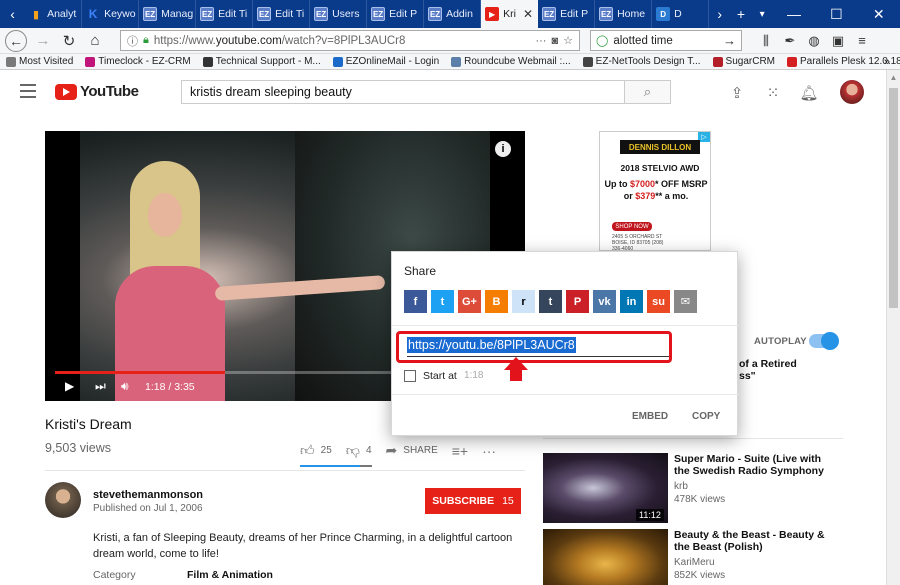 The image size is (900, 585). Describe the element at coordinates (737, 93) in the screenshot. I see `upload-icon: ⇪` at that location.